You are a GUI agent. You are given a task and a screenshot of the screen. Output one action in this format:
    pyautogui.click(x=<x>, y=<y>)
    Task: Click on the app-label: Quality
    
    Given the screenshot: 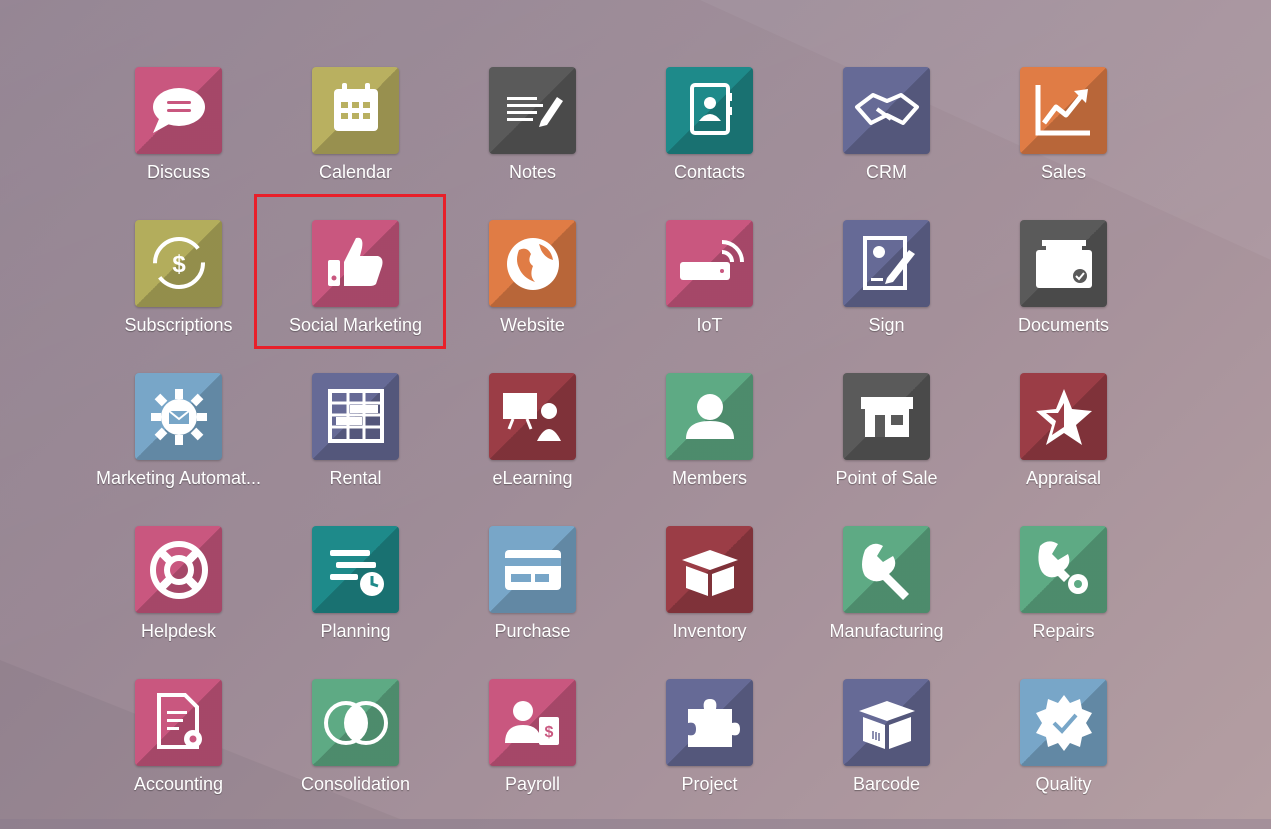 What is the action you would take?
    pyautogui.click(x=1063, y=784)
    